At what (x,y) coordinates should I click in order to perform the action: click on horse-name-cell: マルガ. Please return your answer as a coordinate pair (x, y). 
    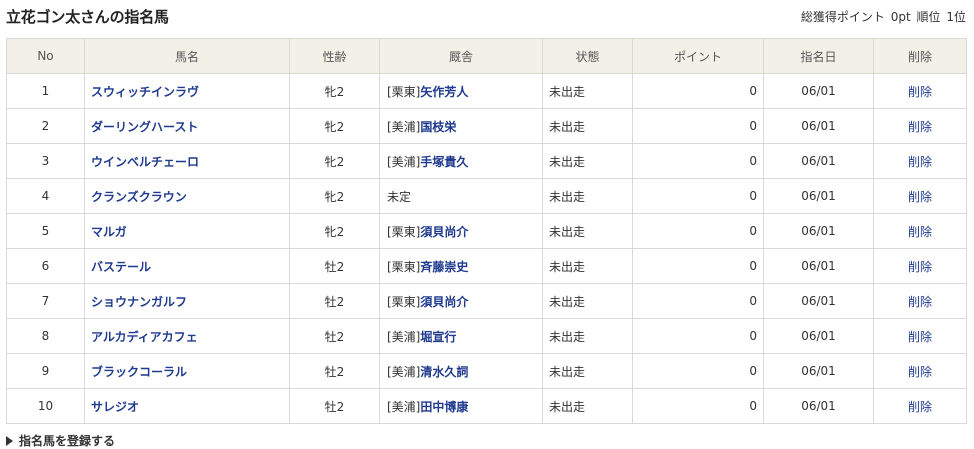
    Looking at the image, I should click on (187, 231).